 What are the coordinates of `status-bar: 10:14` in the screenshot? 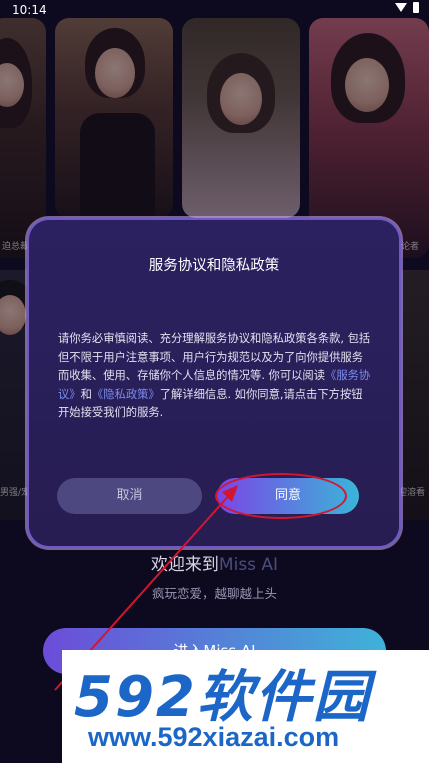 It's located at (214, 10).